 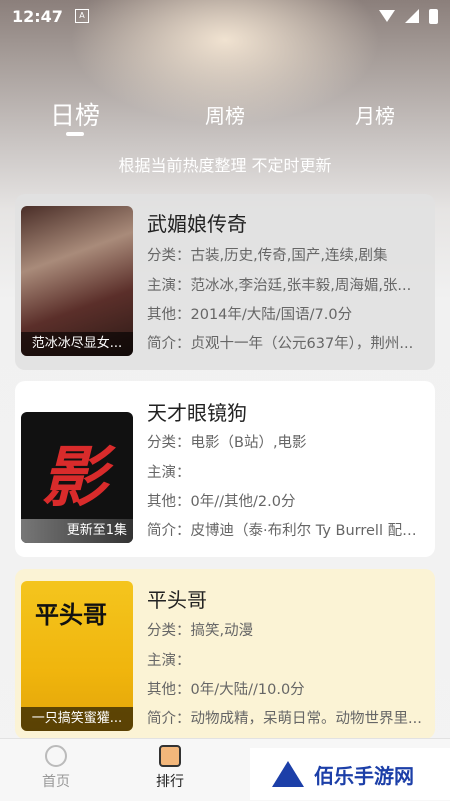 I want to click on nav-rank-label: 排行, so click(x=170, y=782).